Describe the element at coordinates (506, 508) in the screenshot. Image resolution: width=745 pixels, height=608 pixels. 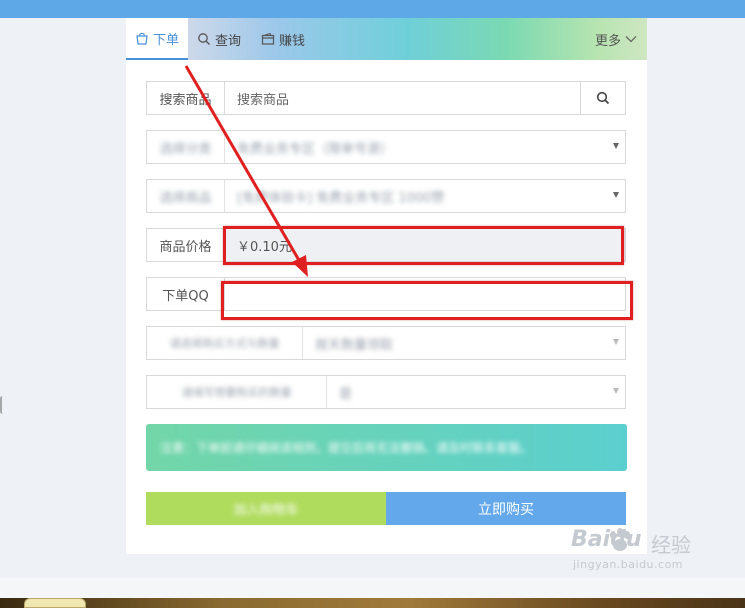
I see `buy-now-button: 立即购买` at that location.